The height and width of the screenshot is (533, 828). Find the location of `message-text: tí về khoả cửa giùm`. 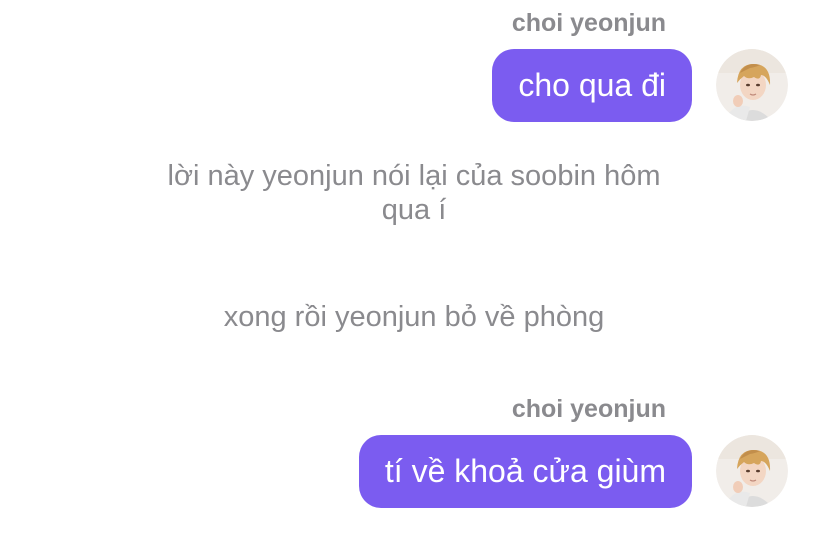

message-text: tí về khoả cửa giùm is located at coordinates (525, 471).